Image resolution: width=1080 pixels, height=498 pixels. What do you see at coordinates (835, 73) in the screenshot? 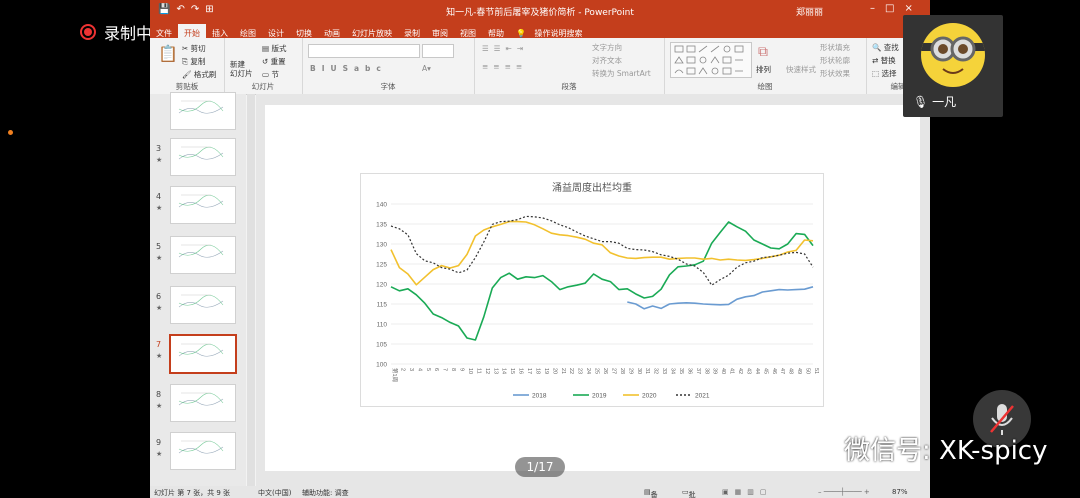
I see `shape-effects-button: 形状效果` at bounding box center [835, 73].